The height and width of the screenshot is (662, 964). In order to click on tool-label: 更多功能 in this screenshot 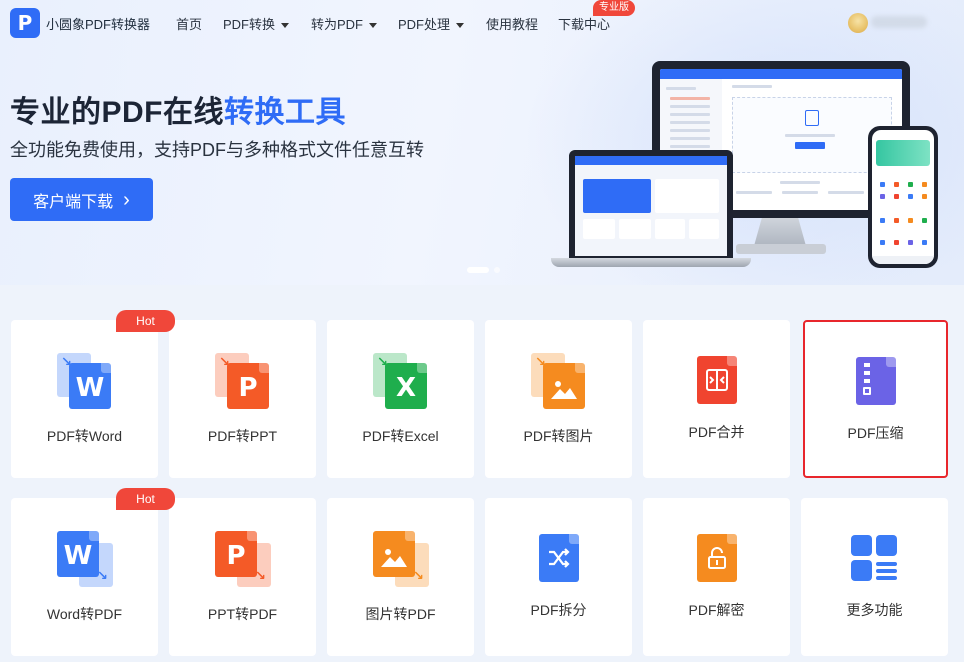, I will do `click(874, 610)`.